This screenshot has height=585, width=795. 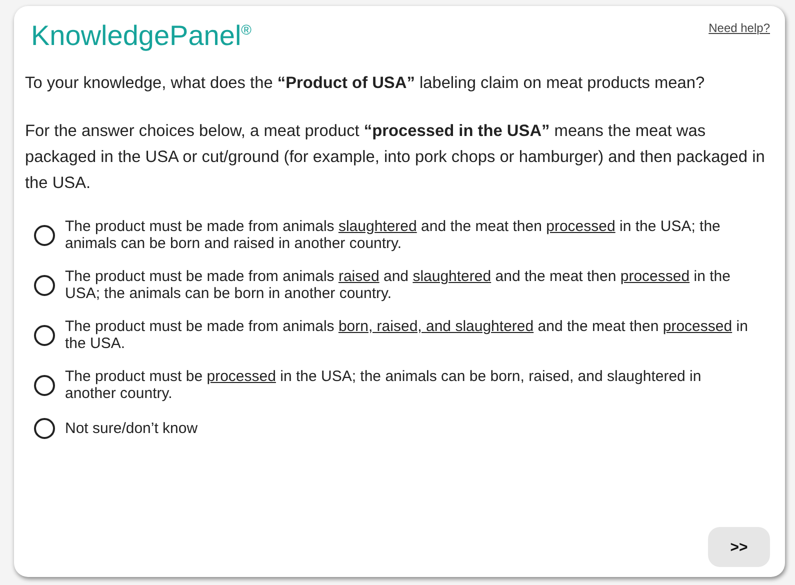 What do you see at coordinates (417, 335) in the screenshot?
I see `option-label: The product must be made from animals born, raised, and slaughtered and the meat then processed in the USA.` at bounding box center [417, 335].